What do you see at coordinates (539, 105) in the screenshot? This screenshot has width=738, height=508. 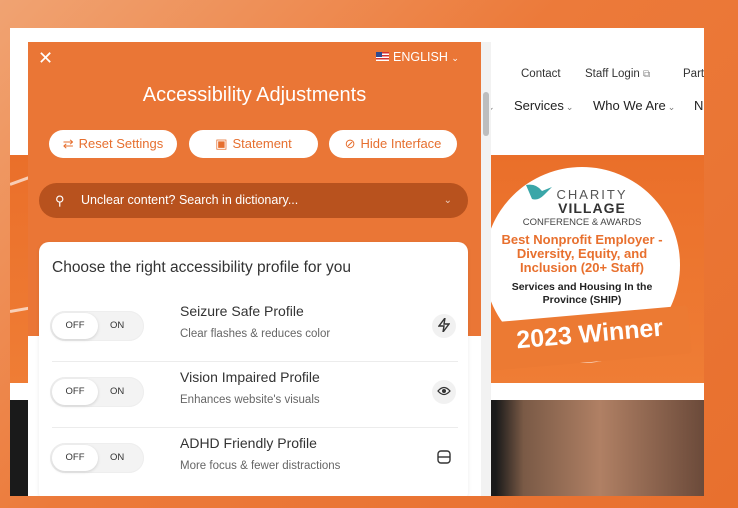 I see `services-label: Services` at bounding box center [539, 105].